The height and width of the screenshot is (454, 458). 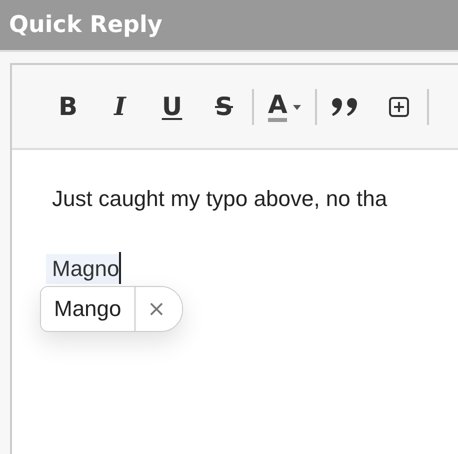 I want to click on italic-button: I, so click(x=120, y=106).